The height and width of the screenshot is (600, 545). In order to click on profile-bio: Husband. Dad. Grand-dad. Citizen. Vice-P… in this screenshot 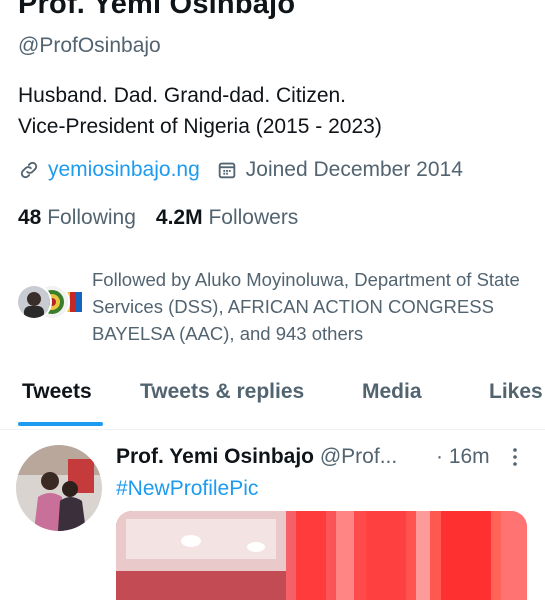, I will do `click(200, 111)`.